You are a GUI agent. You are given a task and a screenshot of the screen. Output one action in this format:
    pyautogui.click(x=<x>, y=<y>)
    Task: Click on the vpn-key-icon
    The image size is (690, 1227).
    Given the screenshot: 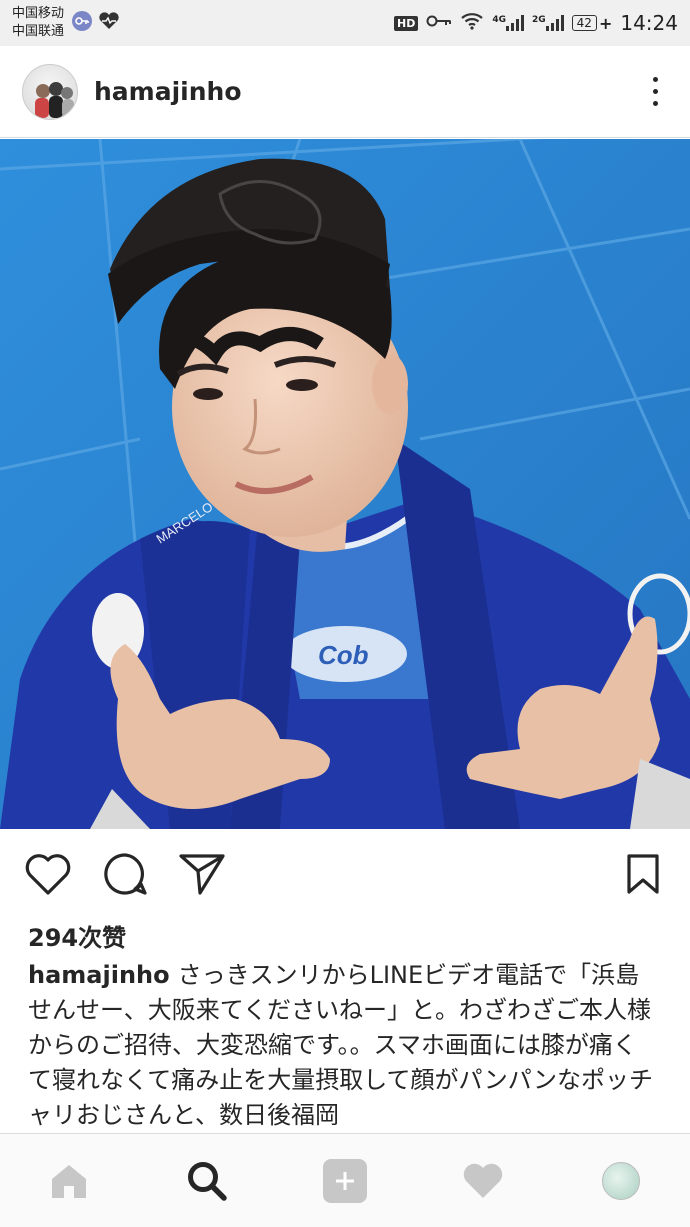 What is the action you would take?
    pyautogui.click(x=82, y=23)
    